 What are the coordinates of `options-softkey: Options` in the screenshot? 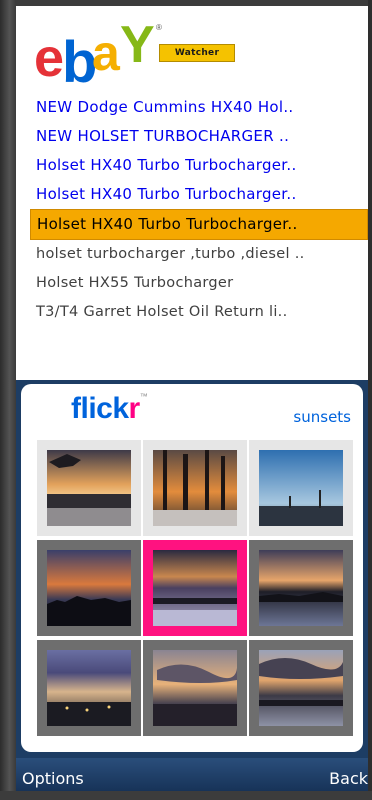 It's located at (53, 774).